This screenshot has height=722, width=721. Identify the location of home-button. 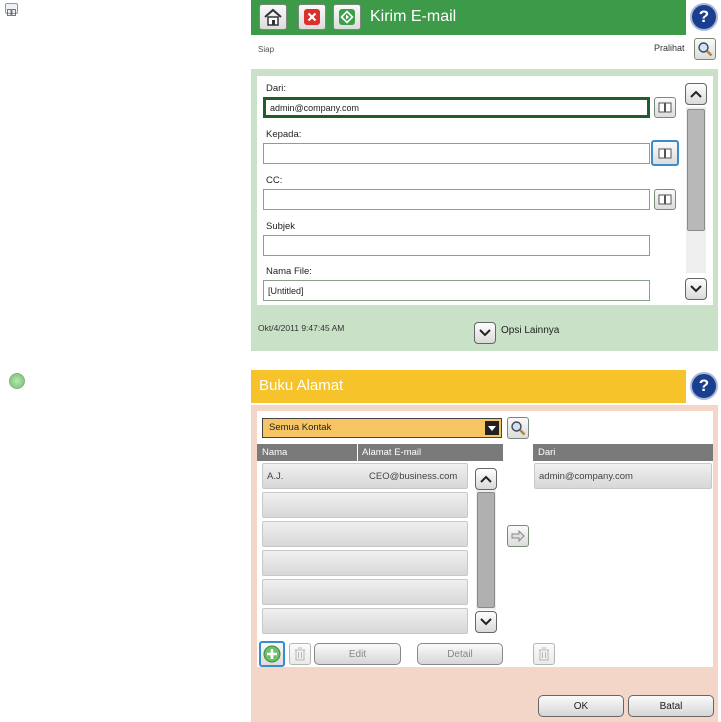
(273, 17).